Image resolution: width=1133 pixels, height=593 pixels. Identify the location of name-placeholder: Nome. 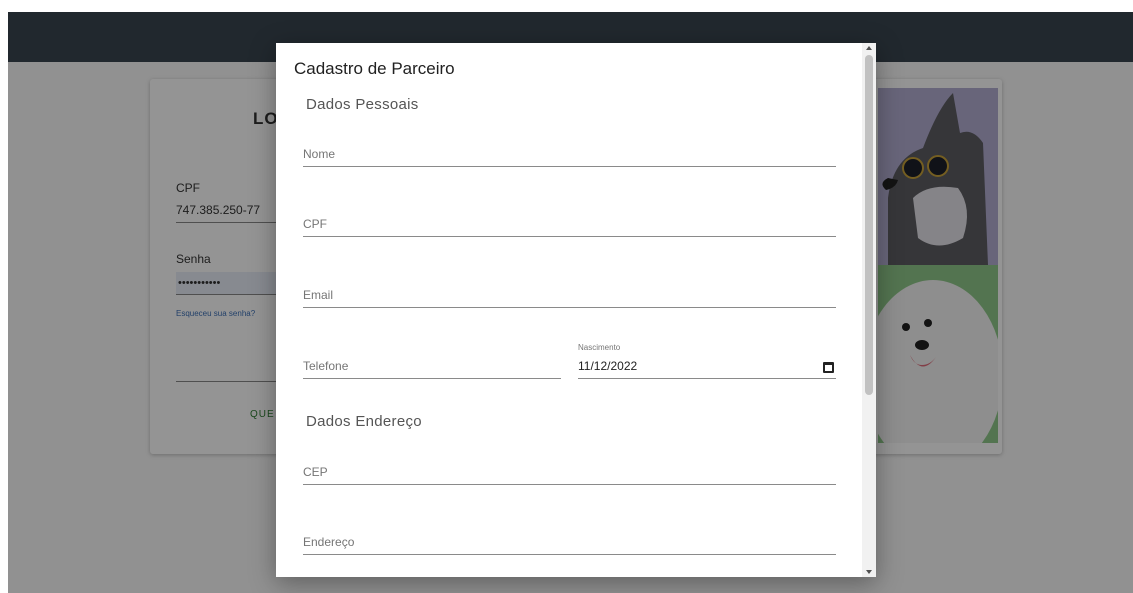
(319, 154).